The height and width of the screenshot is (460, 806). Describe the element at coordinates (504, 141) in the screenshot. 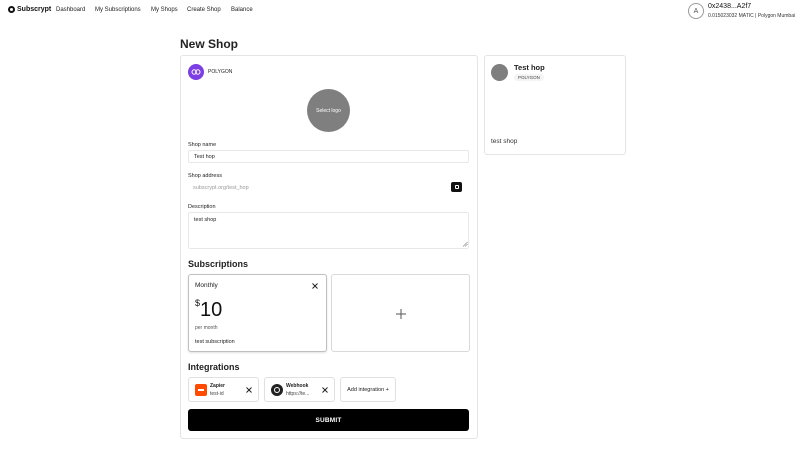

I see `preview-description: test shop` at that location.